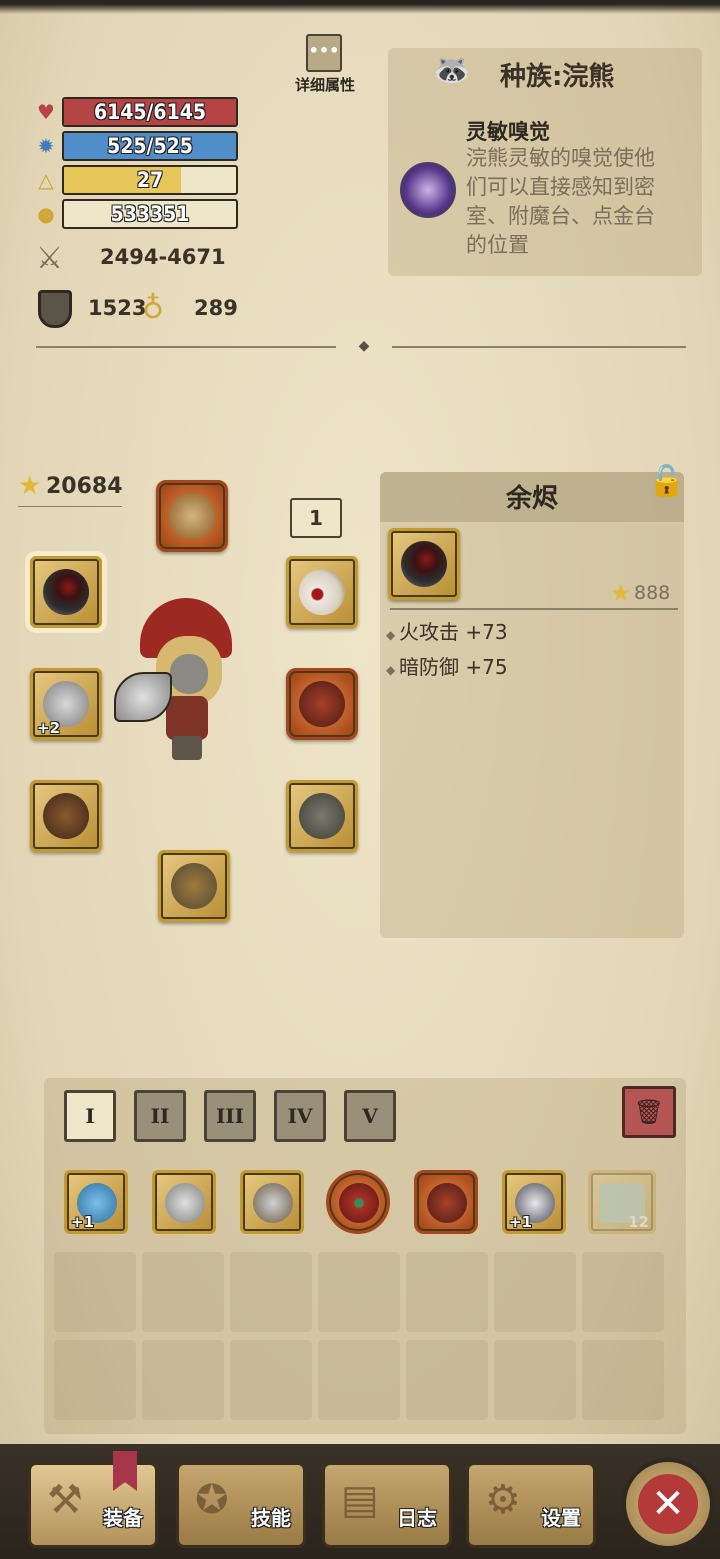 The height and width of the screenshot is (1559, 720). What do you see at coordinates (271, 1518) in the screenshot?
I see `skill-tab-label: 技能` at bounding box center [271, 1518].